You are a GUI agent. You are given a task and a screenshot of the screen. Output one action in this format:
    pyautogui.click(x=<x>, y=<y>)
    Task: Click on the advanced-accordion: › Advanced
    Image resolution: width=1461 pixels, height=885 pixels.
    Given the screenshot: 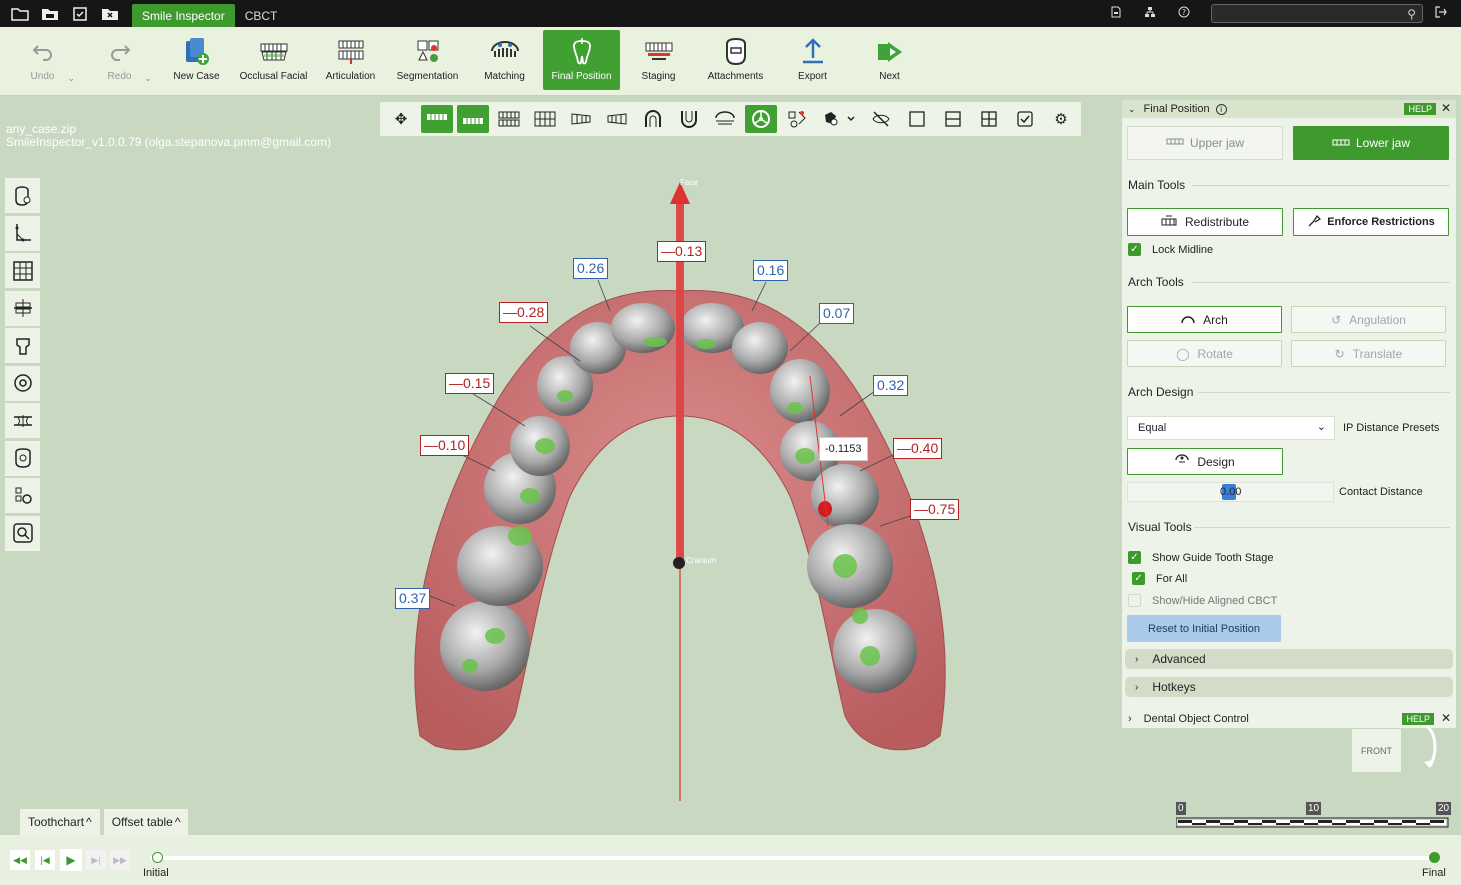 What is the action you would take?
    pyautogui.click(x=1289, y=659)
    